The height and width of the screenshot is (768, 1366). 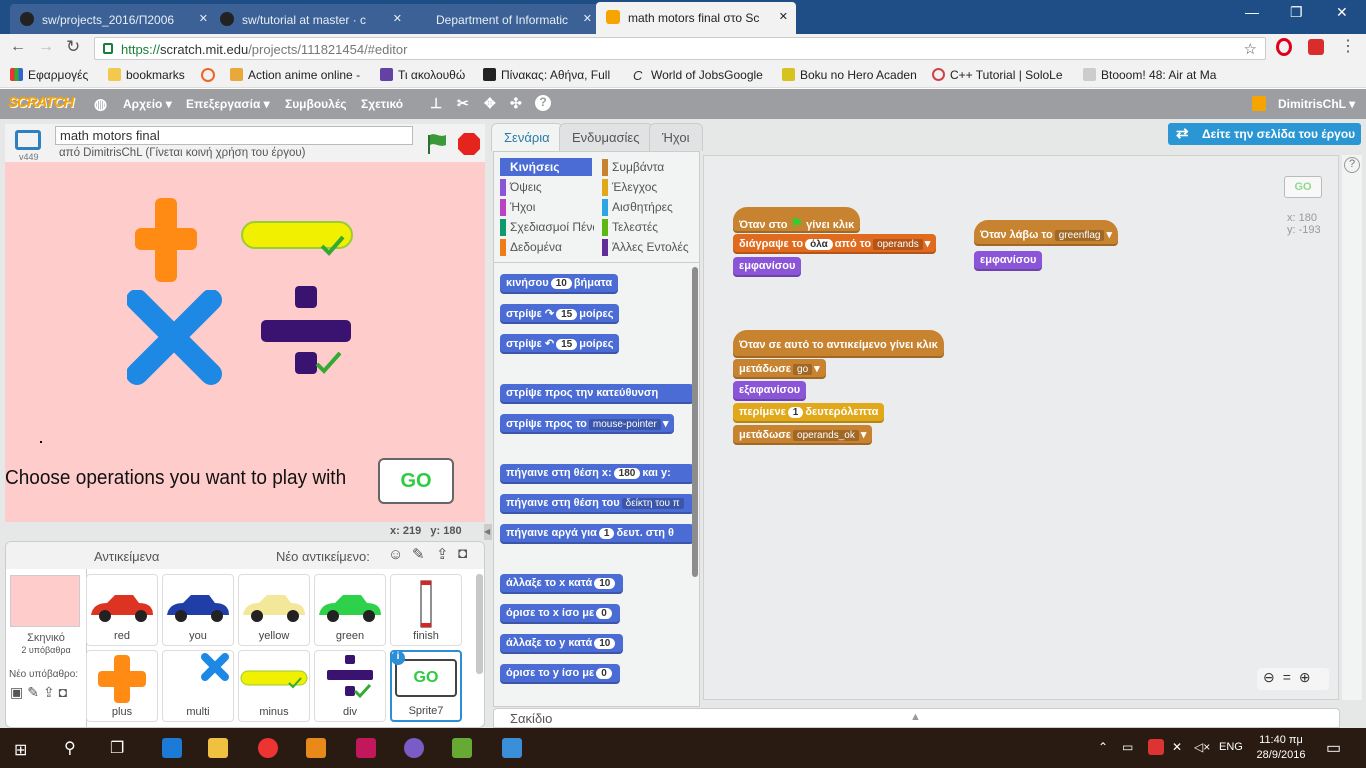 I want to click on plus-sprite, so click(x=166, y=241).